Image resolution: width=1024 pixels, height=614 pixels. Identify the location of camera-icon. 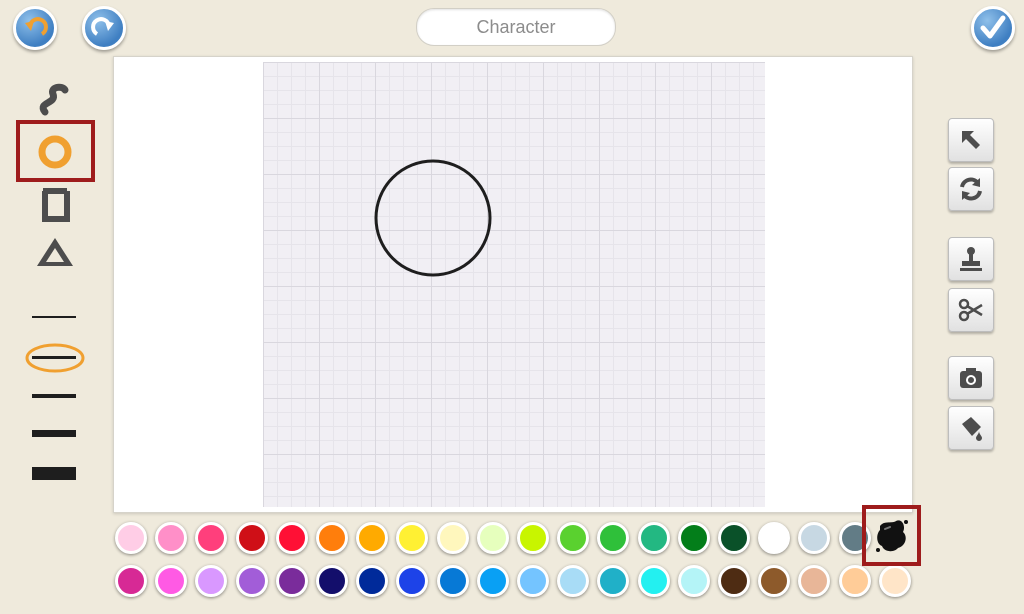
(971, 378).